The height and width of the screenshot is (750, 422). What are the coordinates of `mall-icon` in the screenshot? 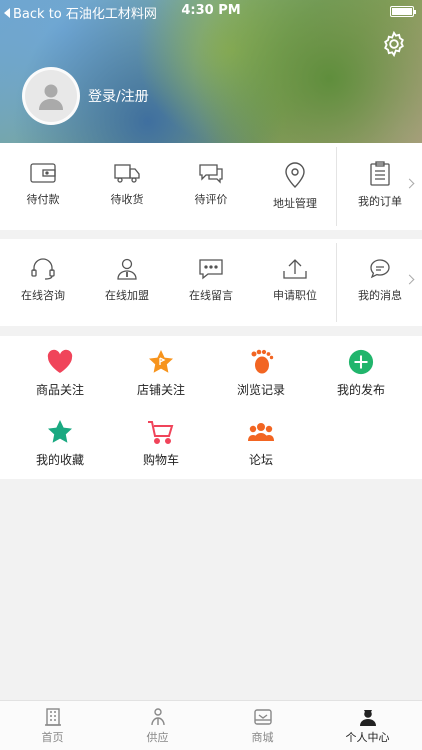 It's located at (262, 717).